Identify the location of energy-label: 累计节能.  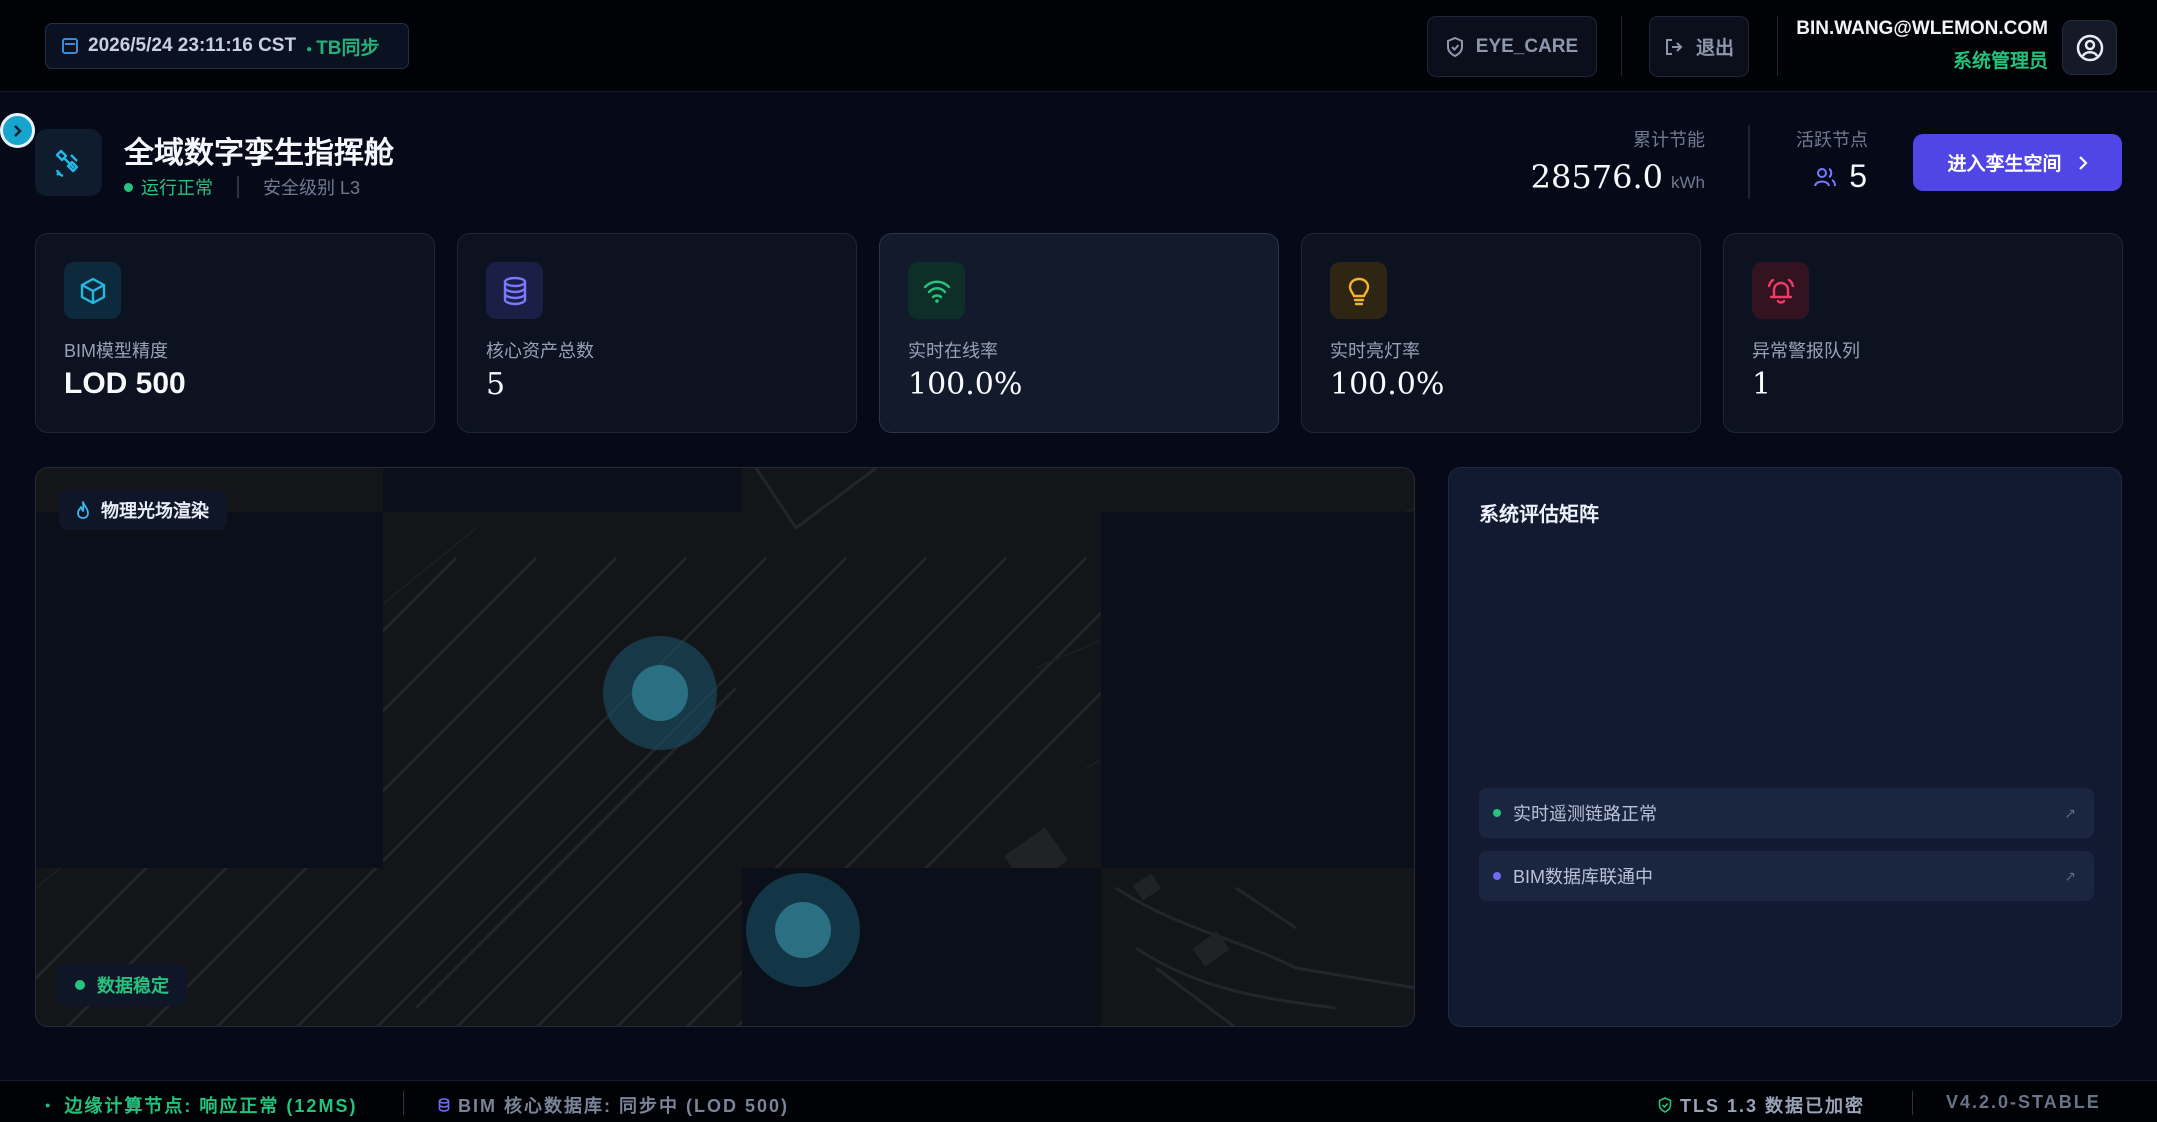
(1669, 140).